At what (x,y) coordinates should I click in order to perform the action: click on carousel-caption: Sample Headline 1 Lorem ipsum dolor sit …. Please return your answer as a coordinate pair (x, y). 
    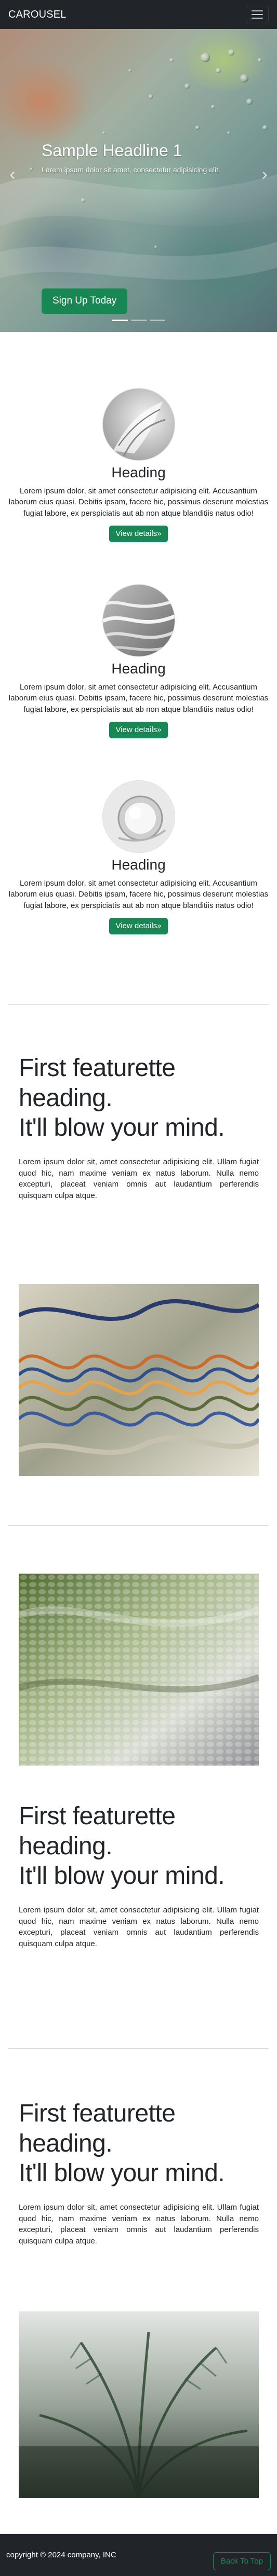
    Looking at the image, I should click on (140, 158).